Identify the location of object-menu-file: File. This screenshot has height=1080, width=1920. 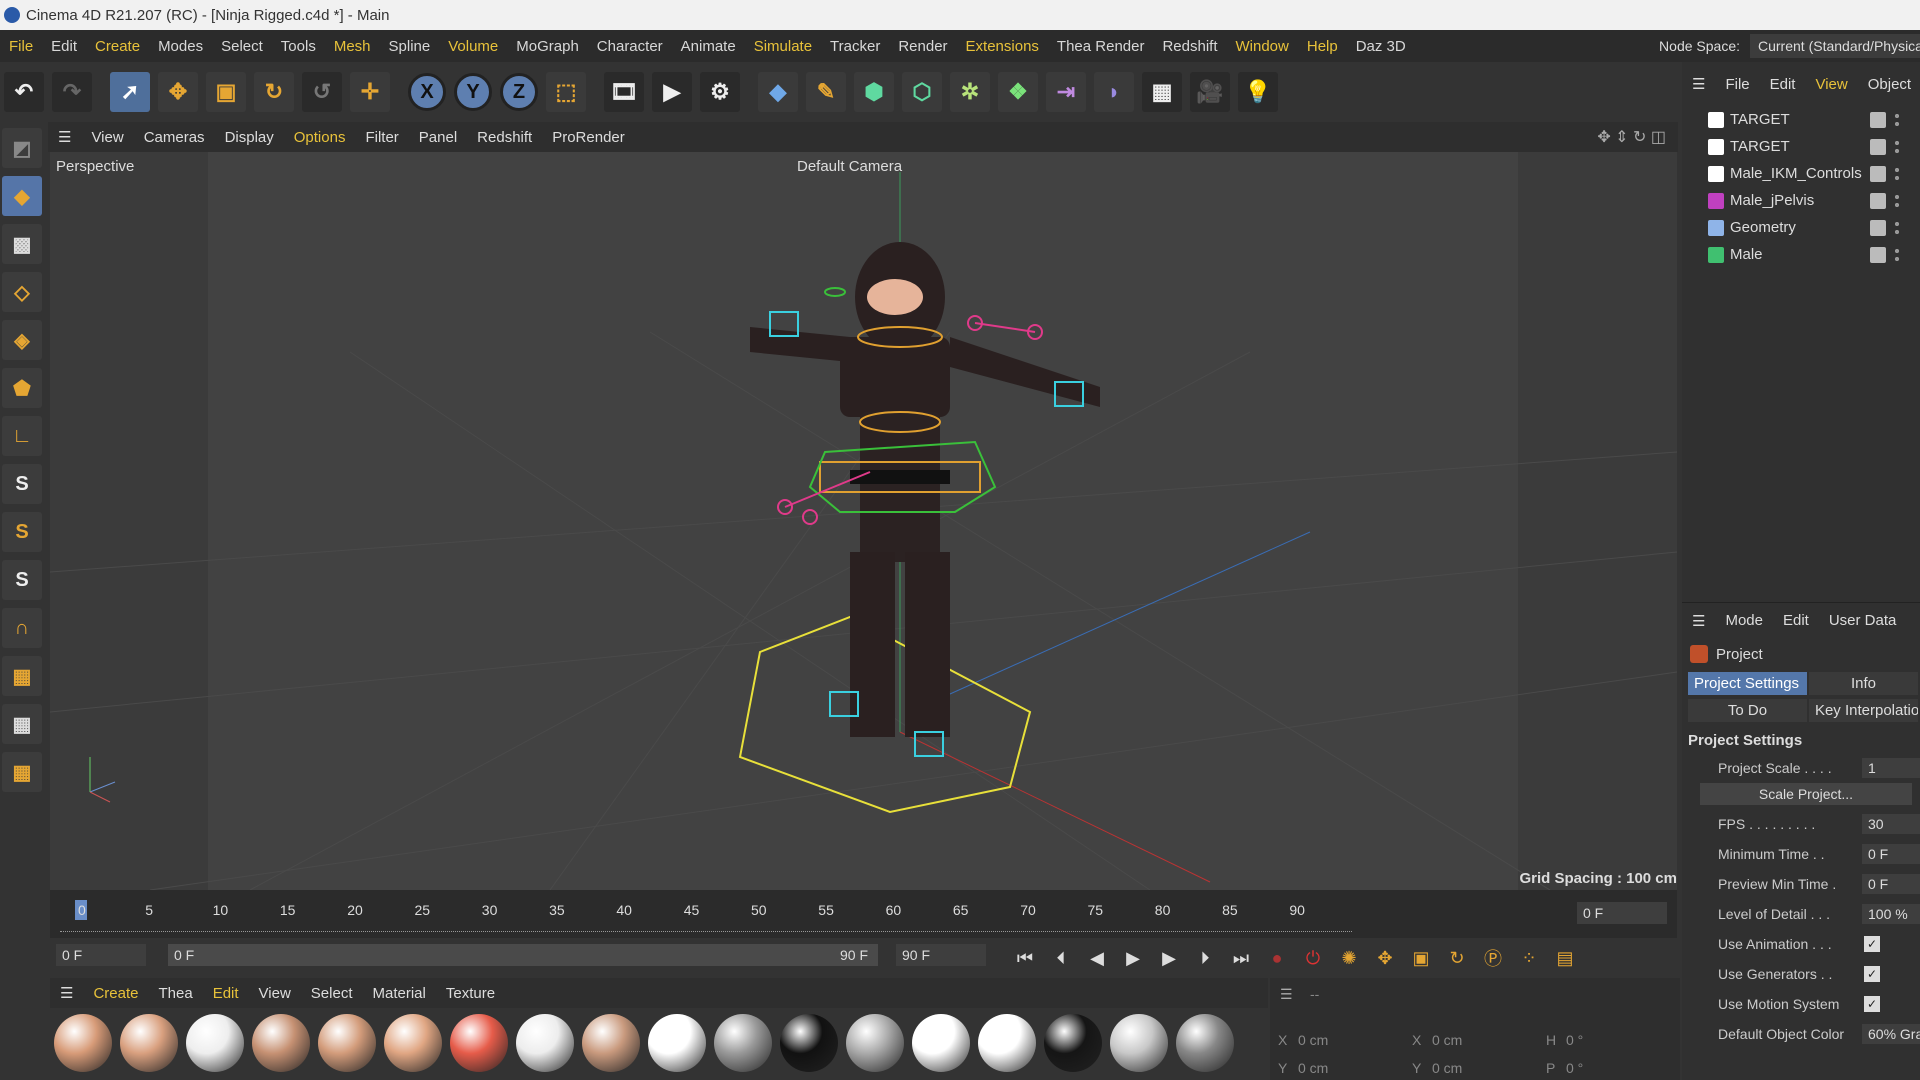
(1737, 84).